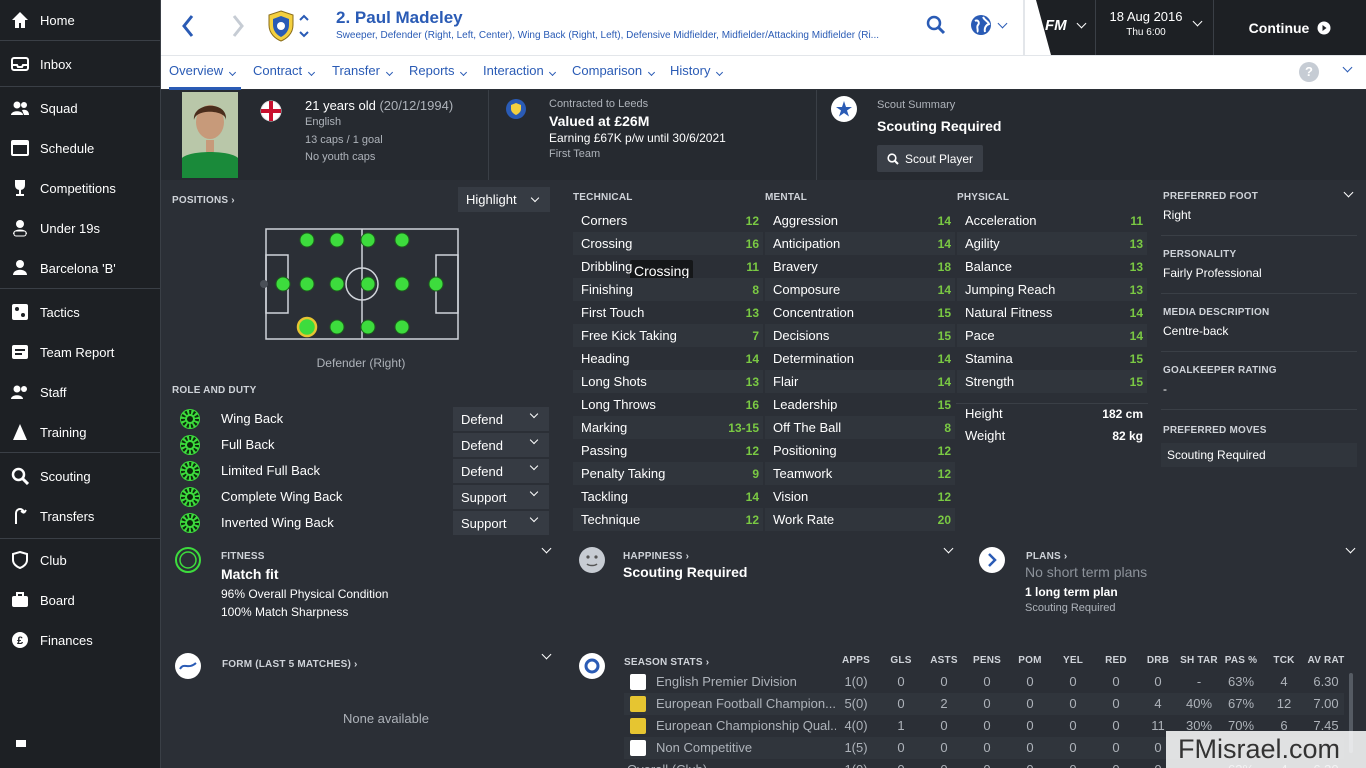 The image size is (1366, 768). I want to click on positions-title: POSITIONS ›, so click(203, 200).